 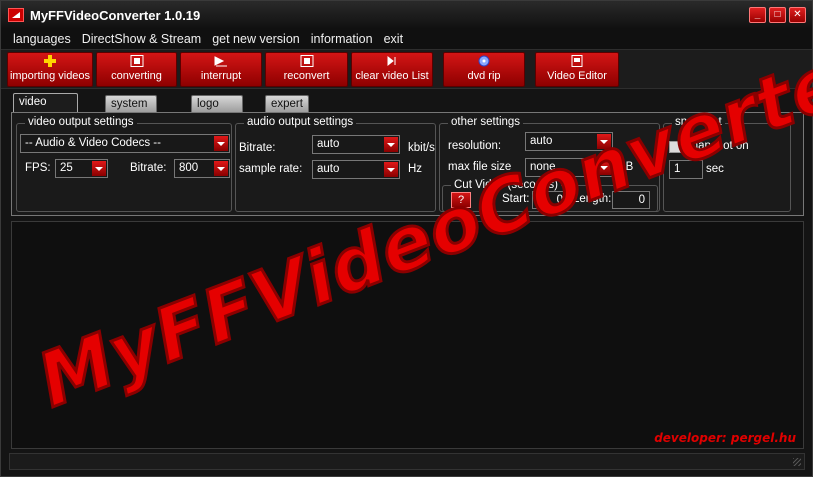 What do you see at coordinates (221, 76) in the screenshot?
I see `interrupt-label: interrupt` at bounding box center [221, 76].